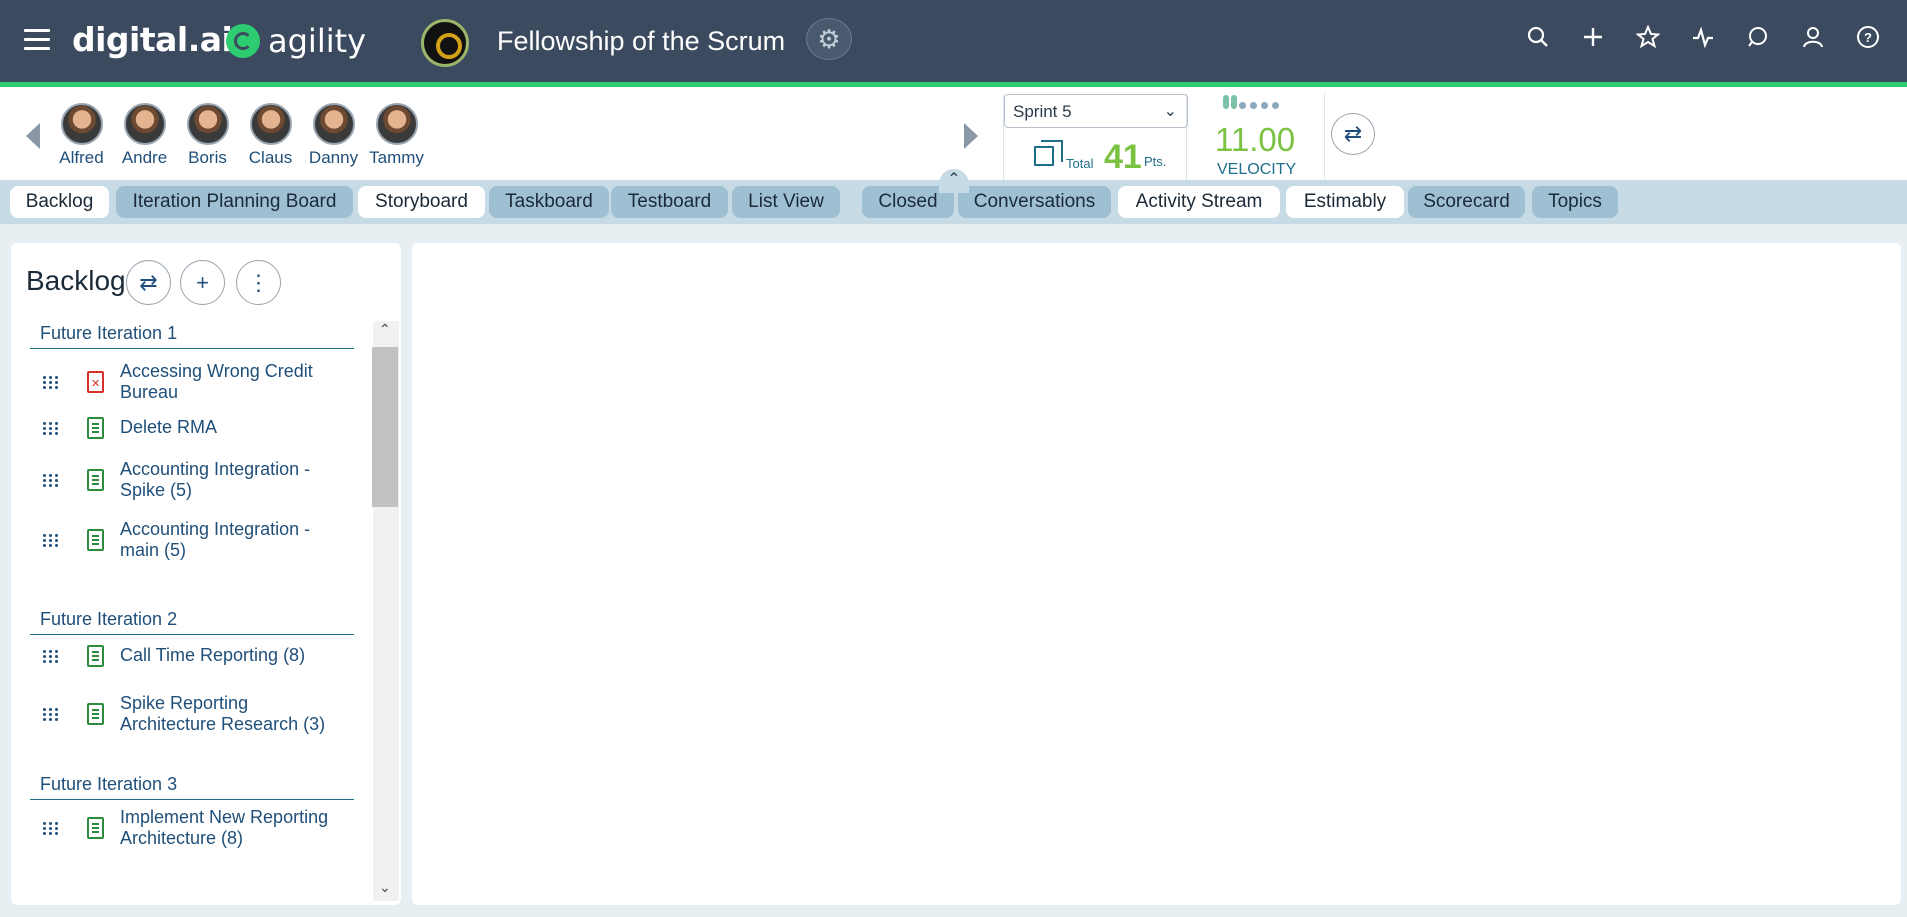 The height and width of the screenshot is (917, 1907). I want to click on project-title: Fellowship of the Scrum, so click(641, 41).